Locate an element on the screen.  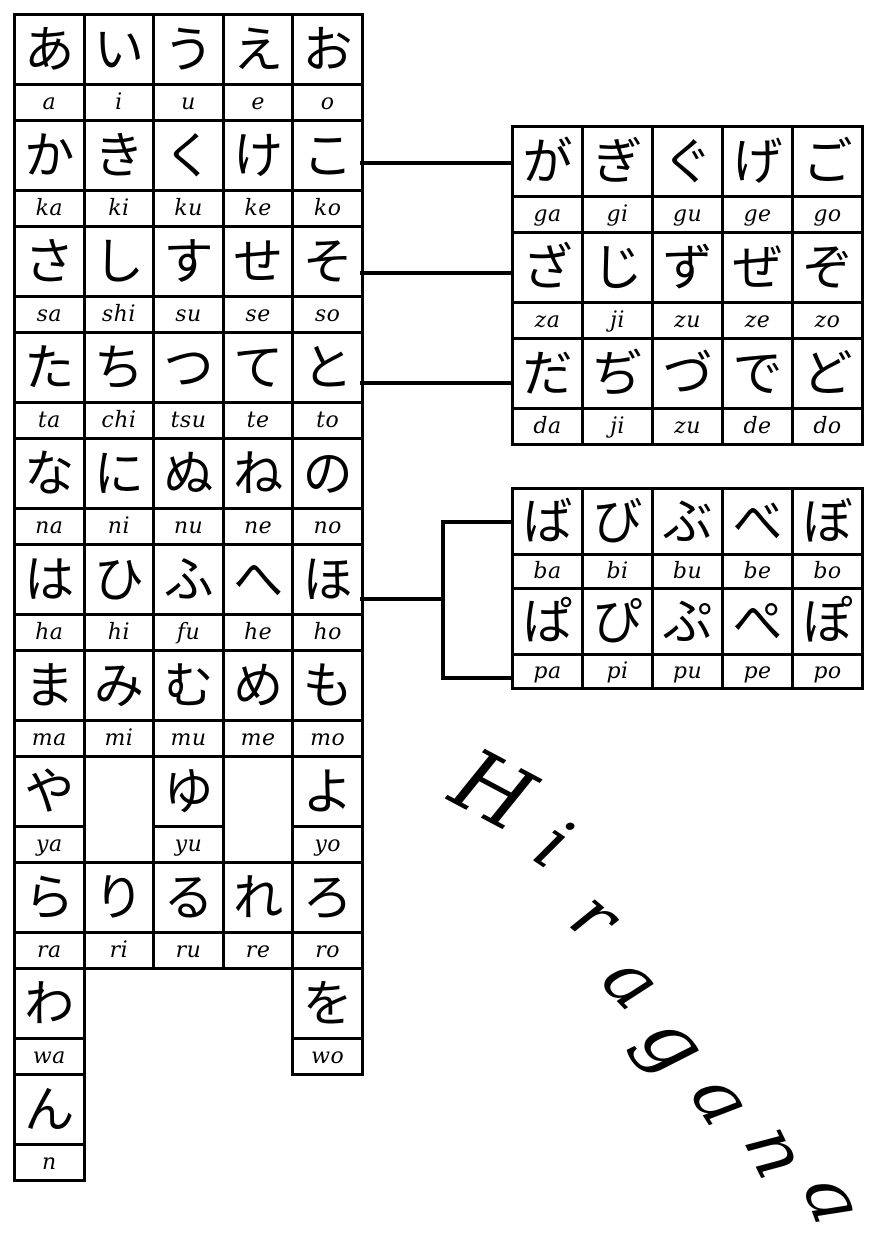
kana-cell-gi: ぎ is located at coordinates (617, 161).